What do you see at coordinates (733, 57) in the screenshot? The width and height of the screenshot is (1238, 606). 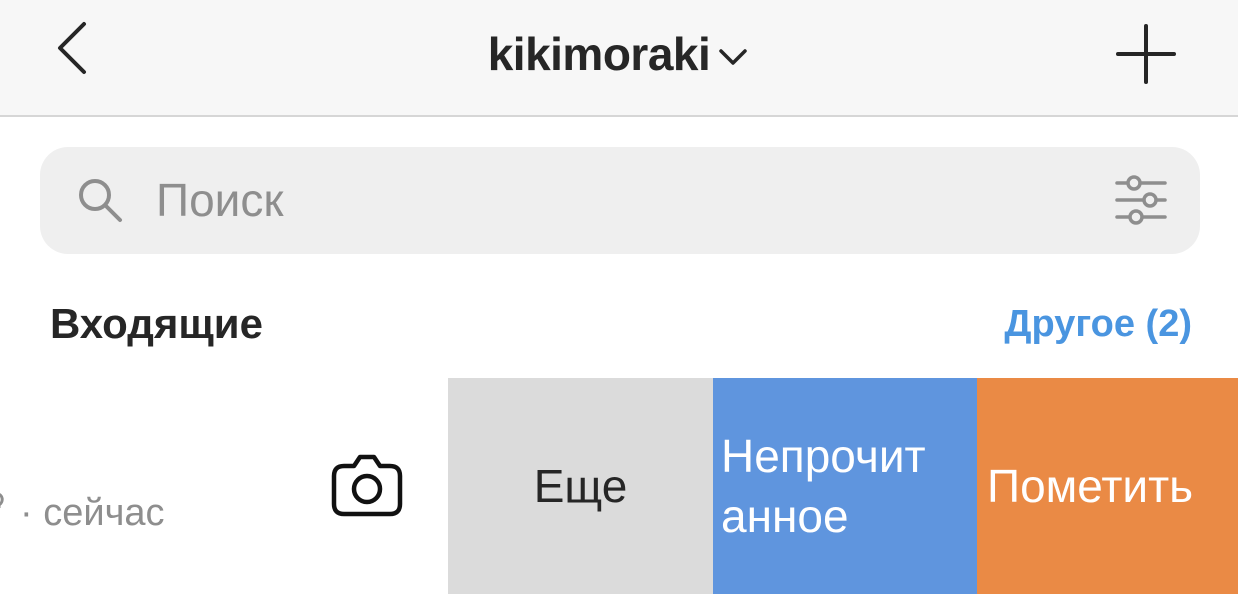 I see `chevron-down-icon` at bounding box center [733, 57].